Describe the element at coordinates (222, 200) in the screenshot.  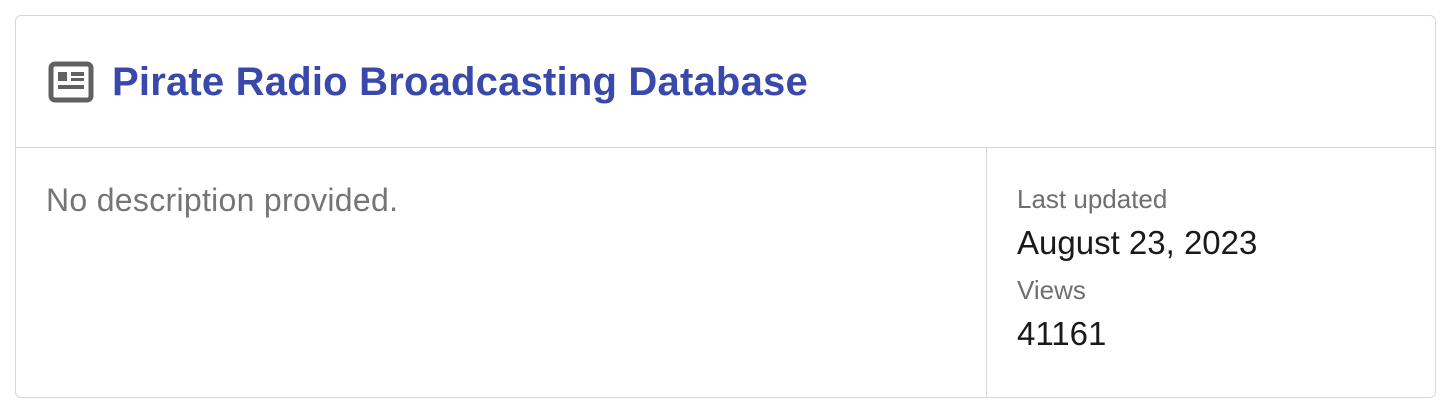
I see `description-text: No description provided.` at that location.